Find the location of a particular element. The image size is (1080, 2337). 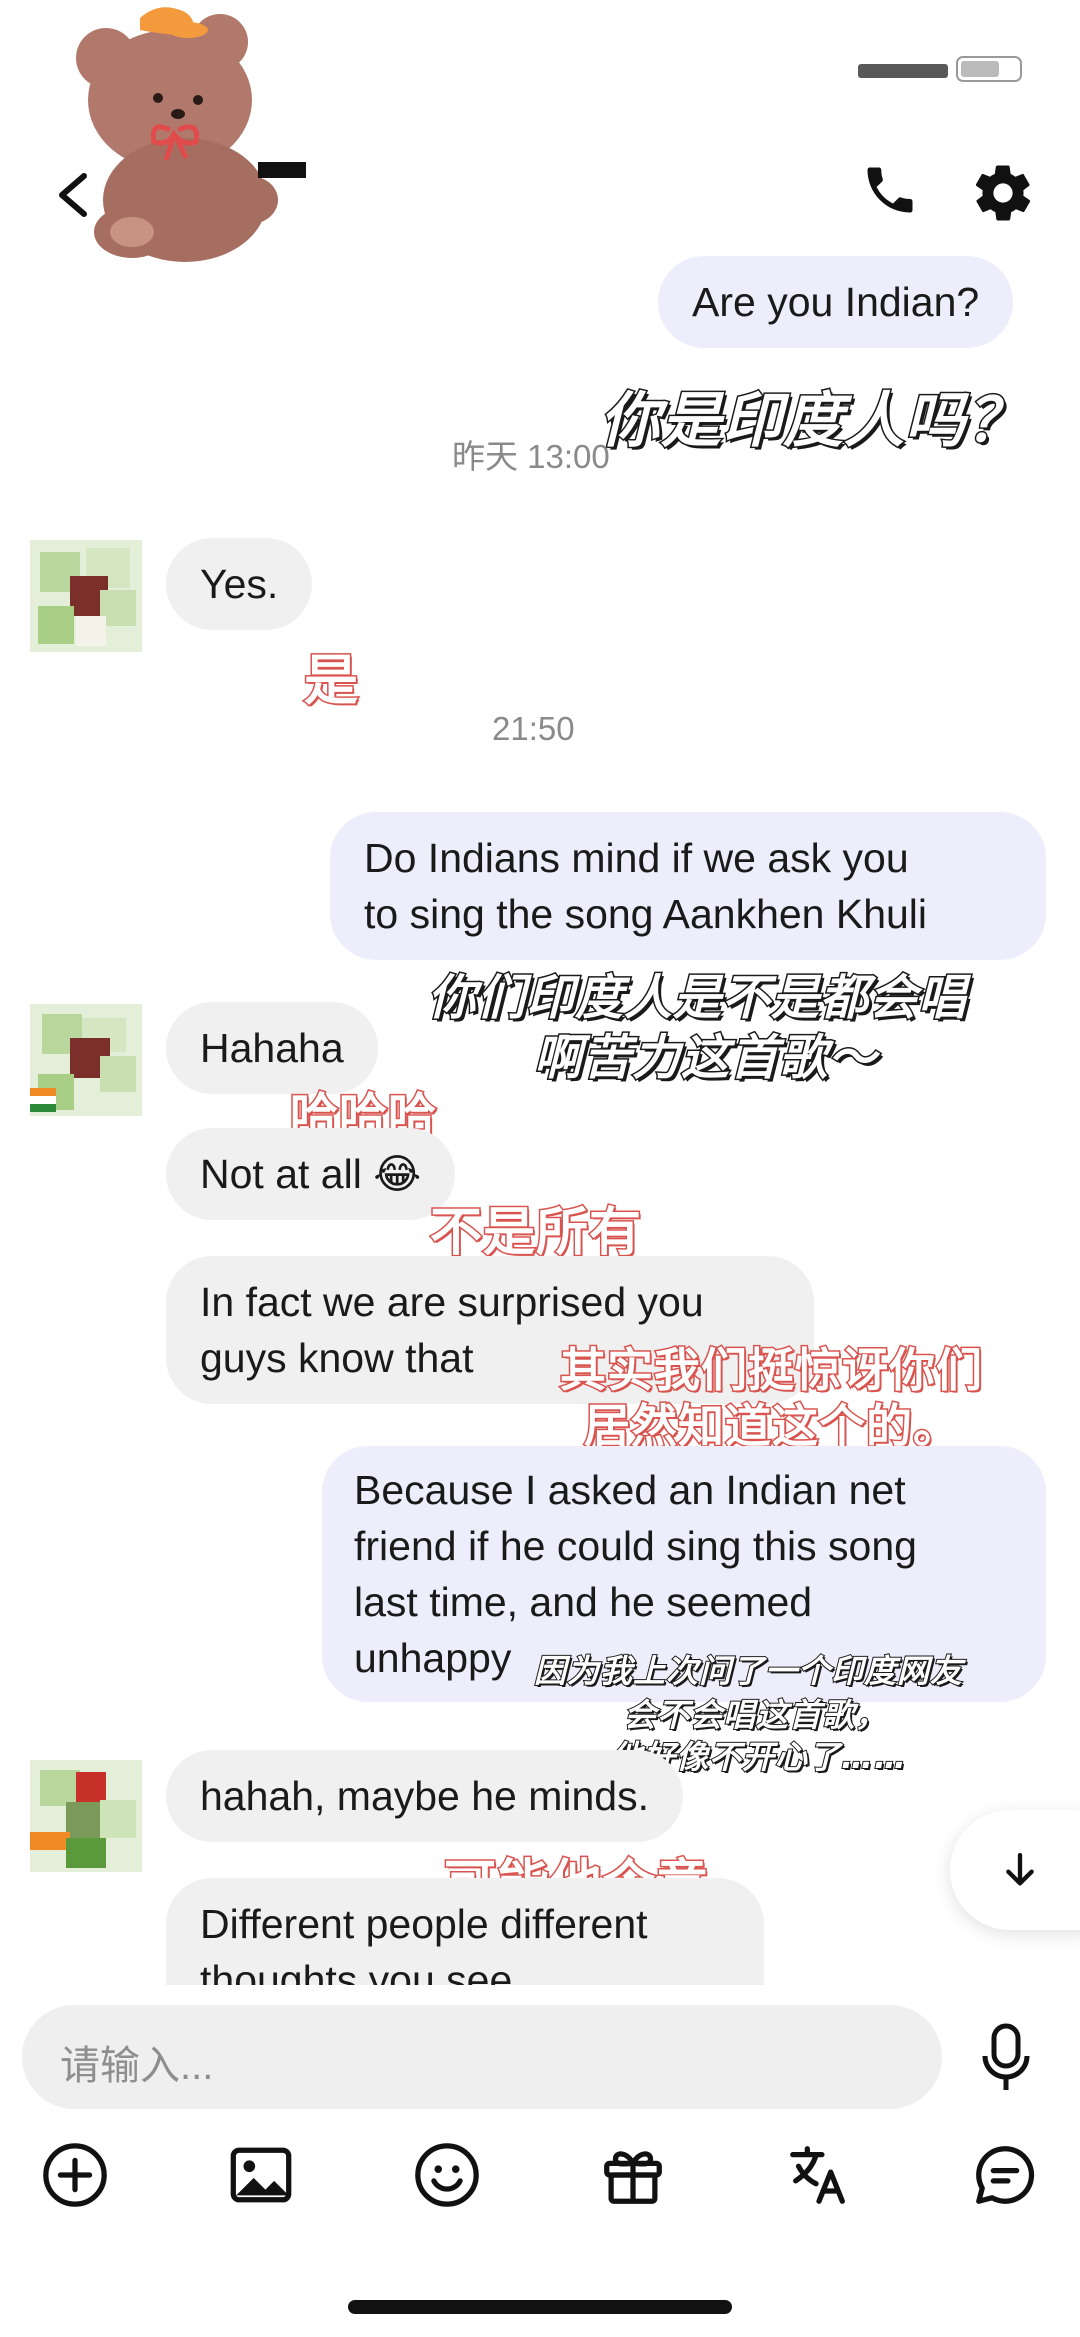

gear-icon is located at coordinates (1003, 193).